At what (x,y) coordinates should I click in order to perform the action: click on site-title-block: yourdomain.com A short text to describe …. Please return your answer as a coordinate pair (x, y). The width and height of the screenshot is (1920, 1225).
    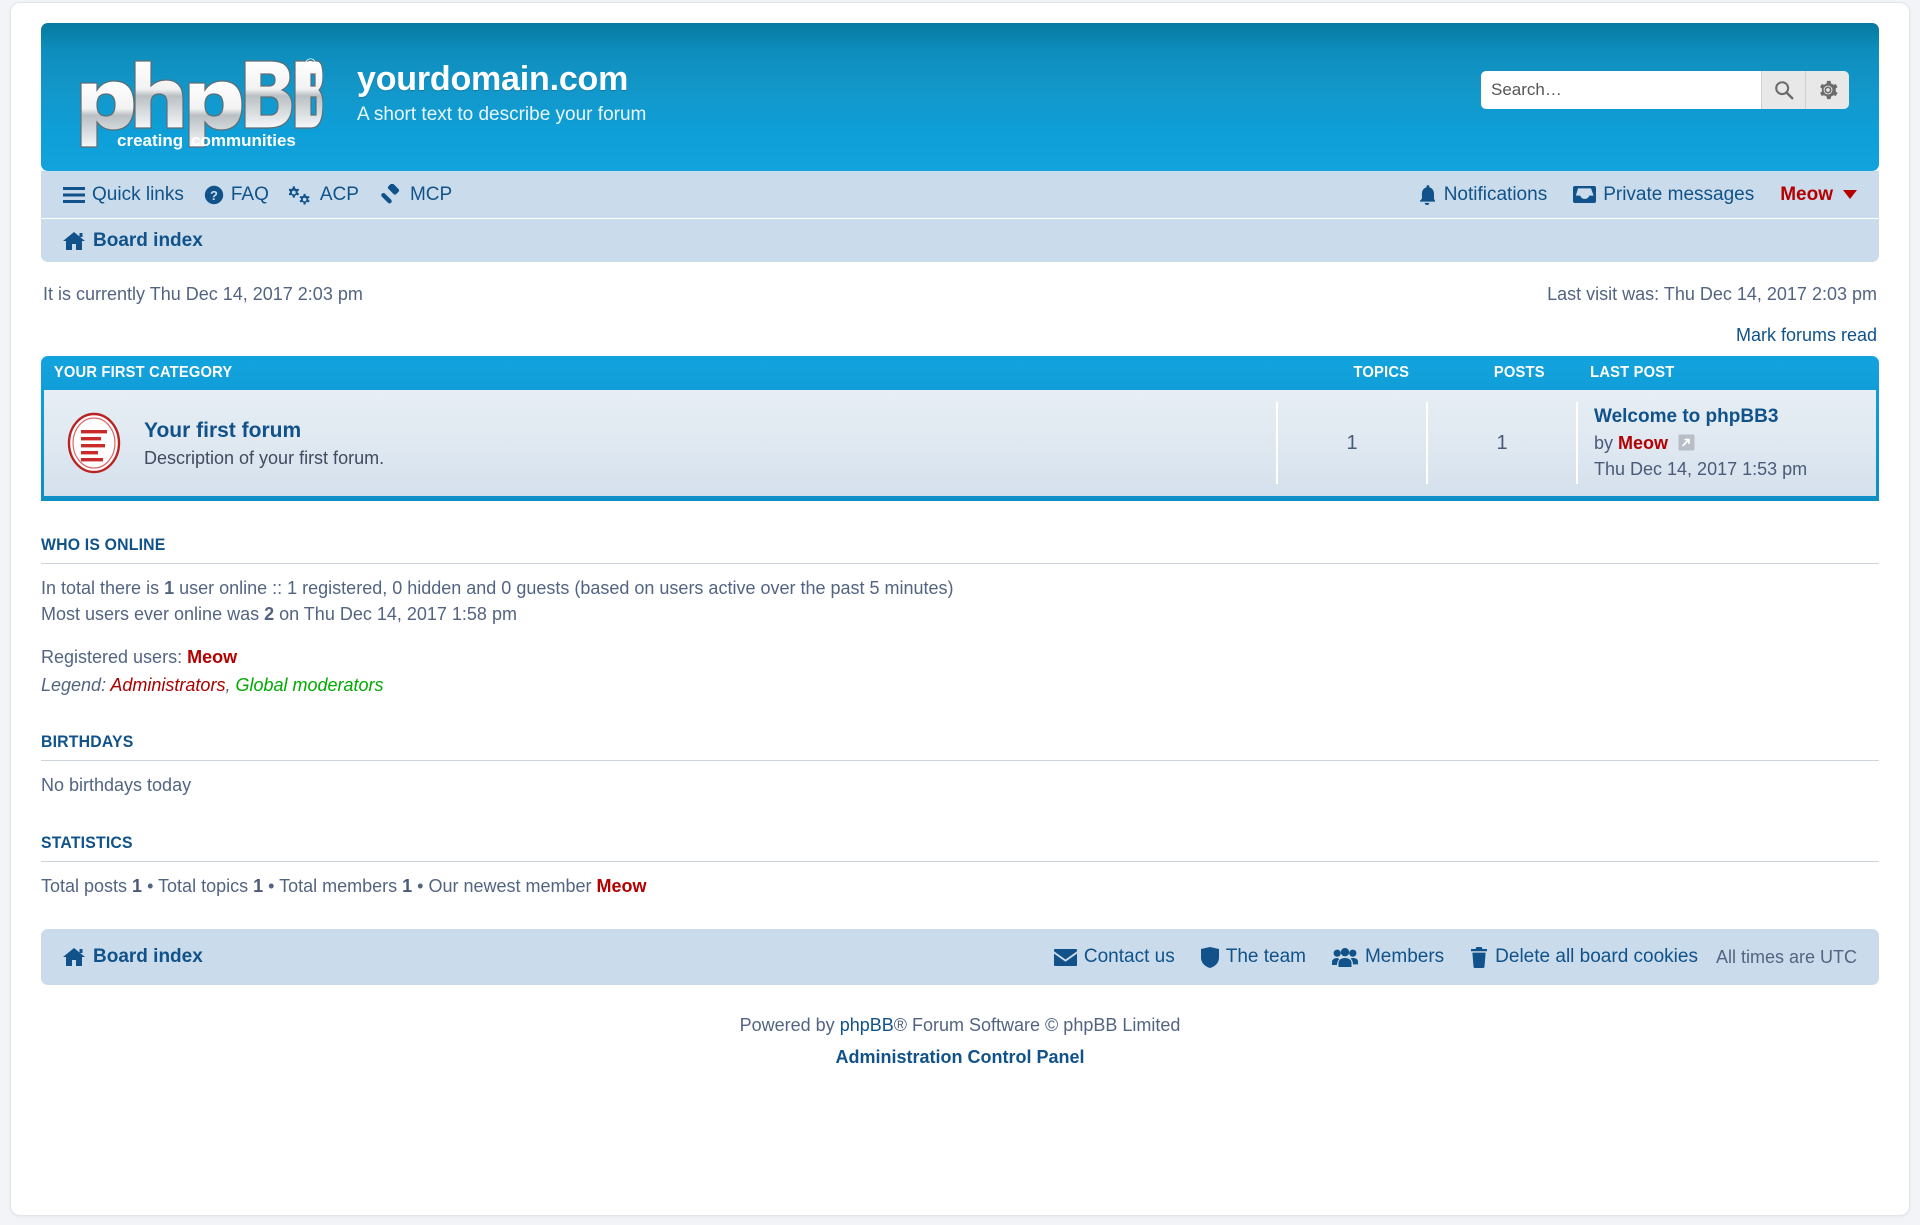
    Looking at the image, I should click on (501, 97).